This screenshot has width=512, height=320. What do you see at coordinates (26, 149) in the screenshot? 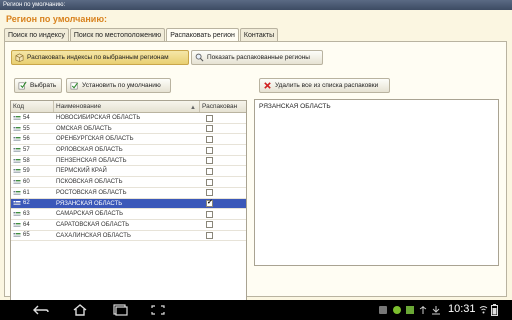
I see `row-code: 57` at bounding box center [26, 149].